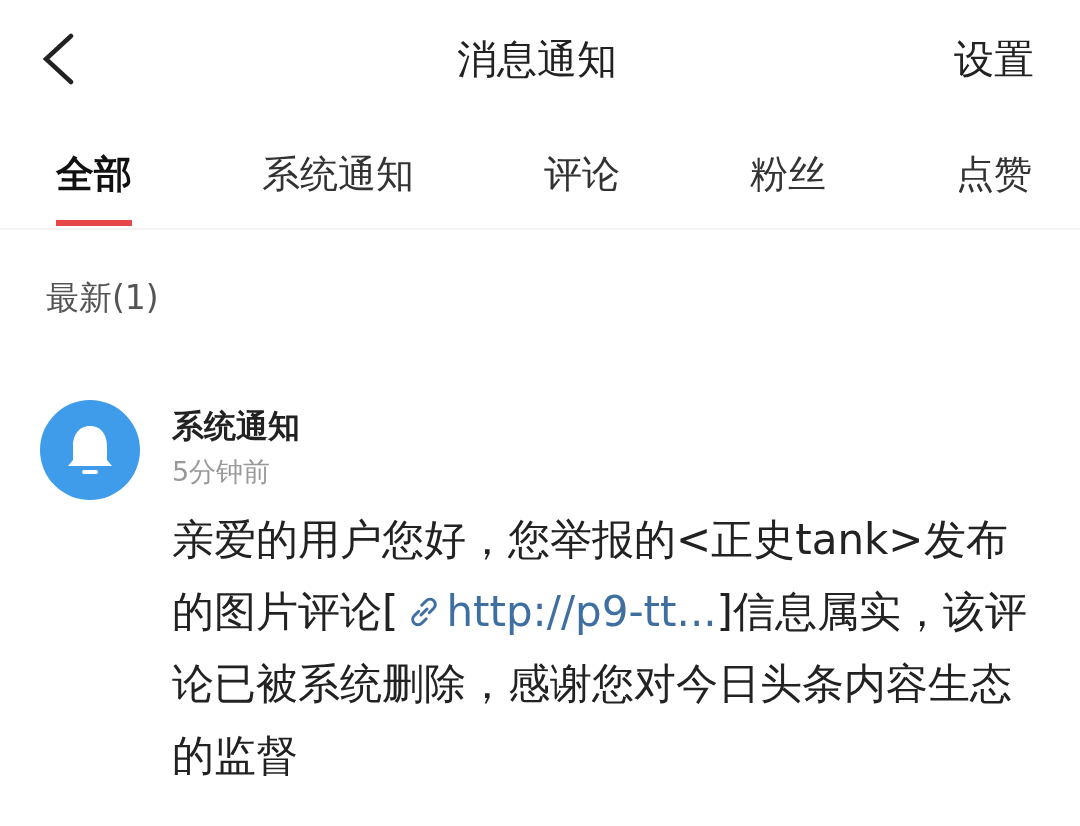 This screenshot has height=826, width=1080. I want to click on tab: 全部, so click(94, 172).